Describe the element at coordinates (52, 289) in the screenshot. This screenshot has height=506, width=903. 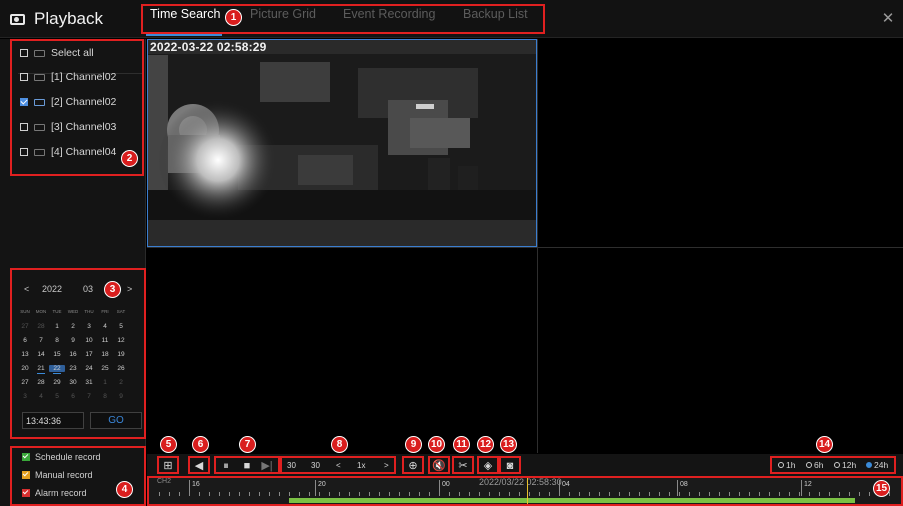
I see `calendar-year: 2022` at that location.